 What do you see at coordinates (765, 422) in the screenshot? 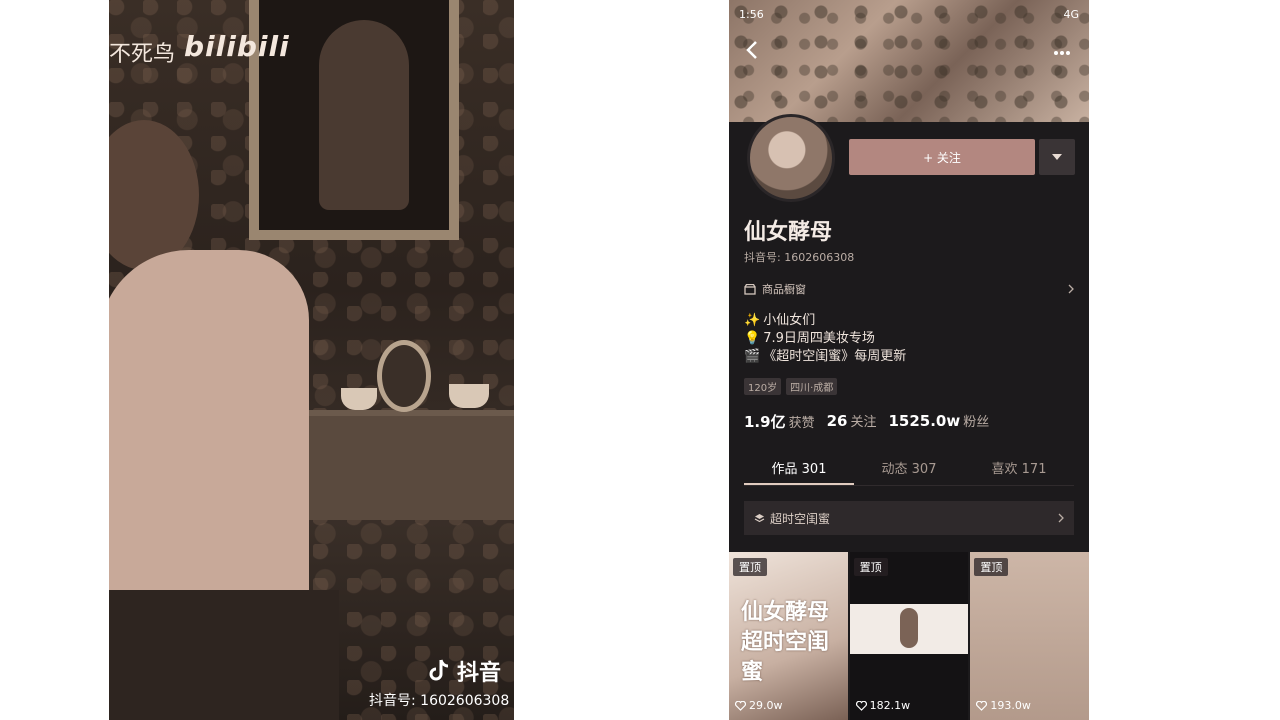
I see `stat-value: 1.9亿` at bounding box center [765, 422].